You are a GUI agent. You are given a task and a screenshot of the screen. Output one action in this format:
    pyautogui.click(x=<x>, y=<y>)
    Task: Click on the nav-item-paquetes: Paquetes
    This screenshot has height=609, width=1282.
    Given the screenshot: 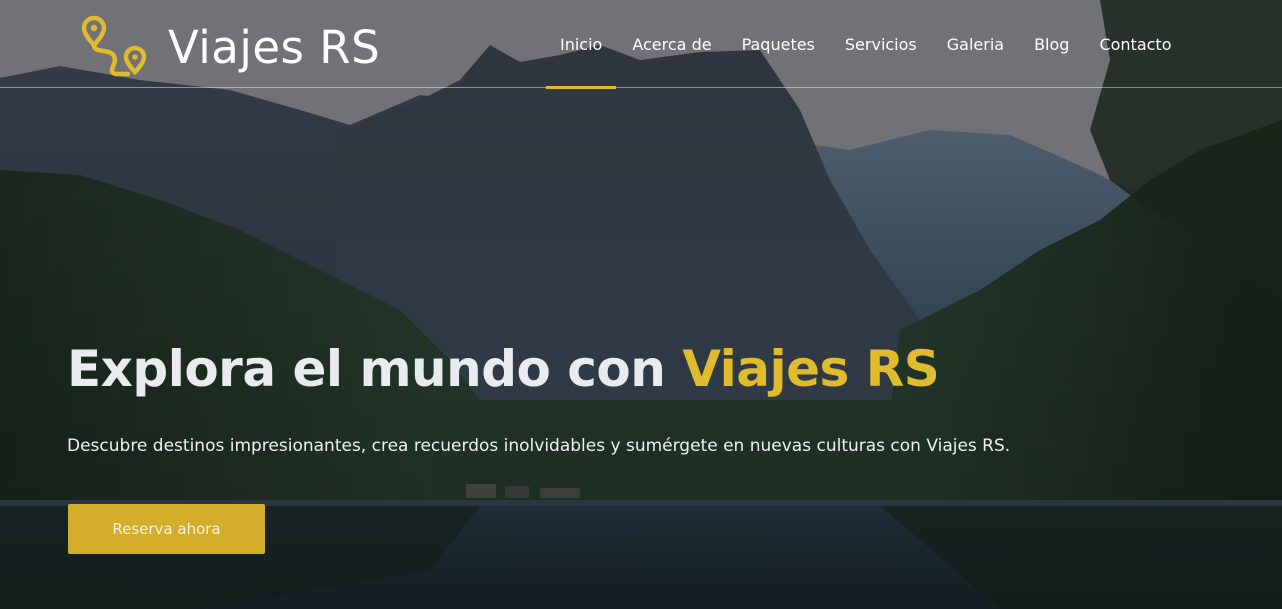 What is the action you would take?
    pyautogui.click(x=778, y=44)
    